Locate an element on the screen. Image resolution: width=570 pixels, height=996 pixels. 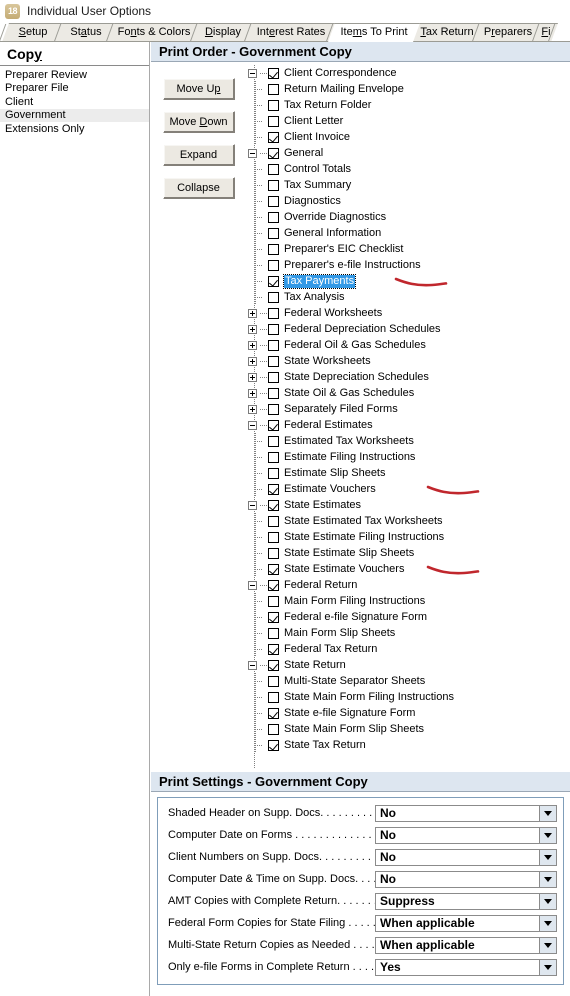
tree-item-federal-e-file-signature-form: Federal e-file Signature Form is located at coordinates (408, 617).